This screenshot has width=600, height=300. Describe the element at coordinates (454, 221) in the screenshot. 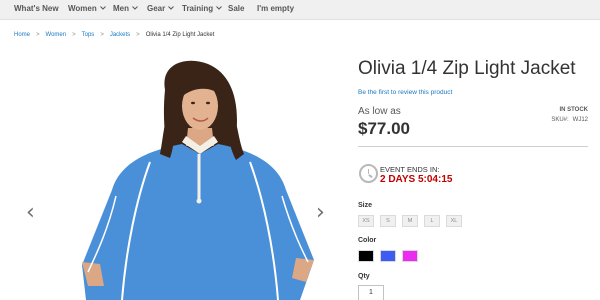

I see `size-option-xl: XL` at that location.